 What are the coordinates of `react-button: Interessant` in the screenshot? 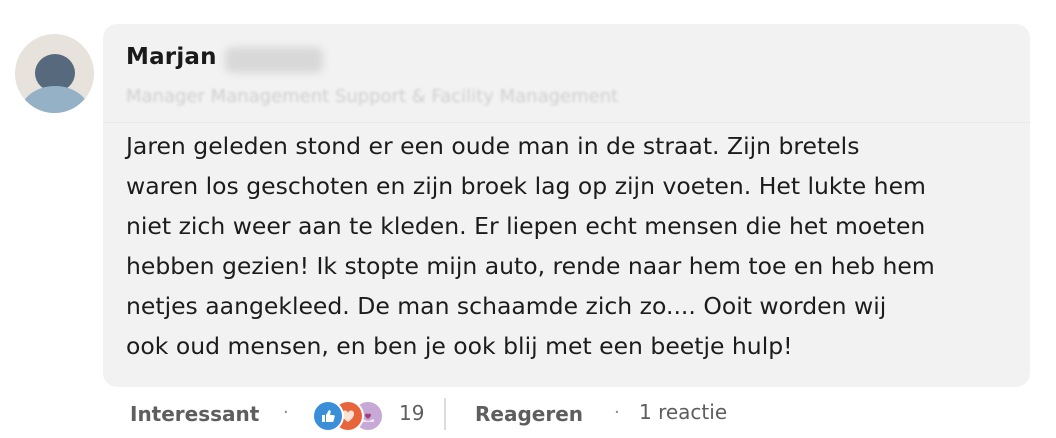 It's located at (194, 414).